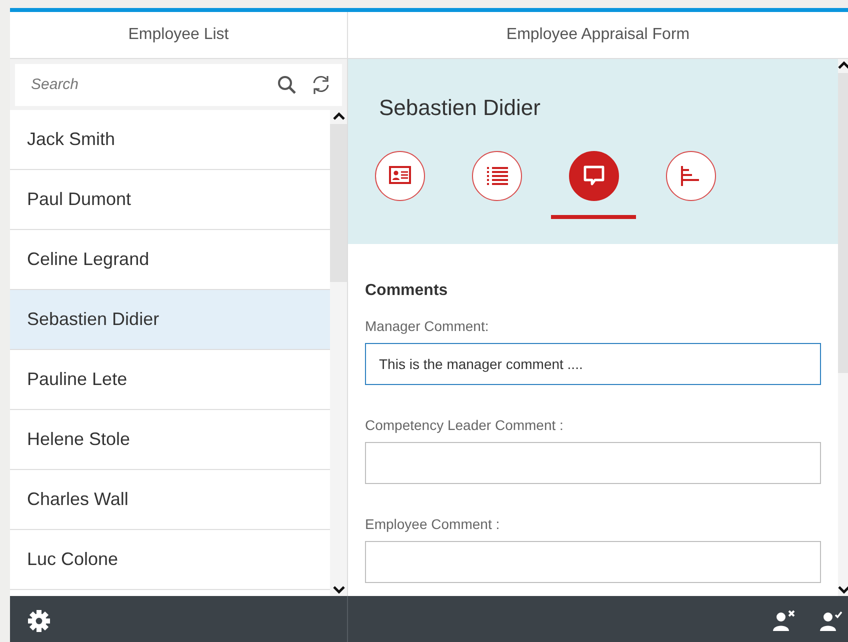  Describe the element at coordinates (464, 425) in the screenshot. I see `field-label: Competency Leader Comment :` at that location.